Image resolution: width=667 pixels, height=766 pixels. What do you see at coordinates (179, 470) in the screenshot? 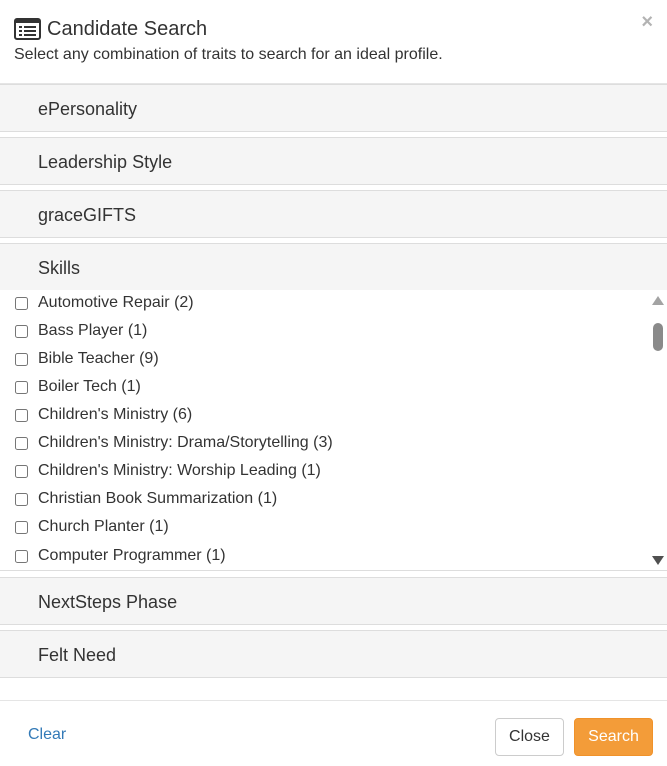
I see `skill-label: Children's Ministry: Worship Leading (1)` at bounding box center [179, 470].